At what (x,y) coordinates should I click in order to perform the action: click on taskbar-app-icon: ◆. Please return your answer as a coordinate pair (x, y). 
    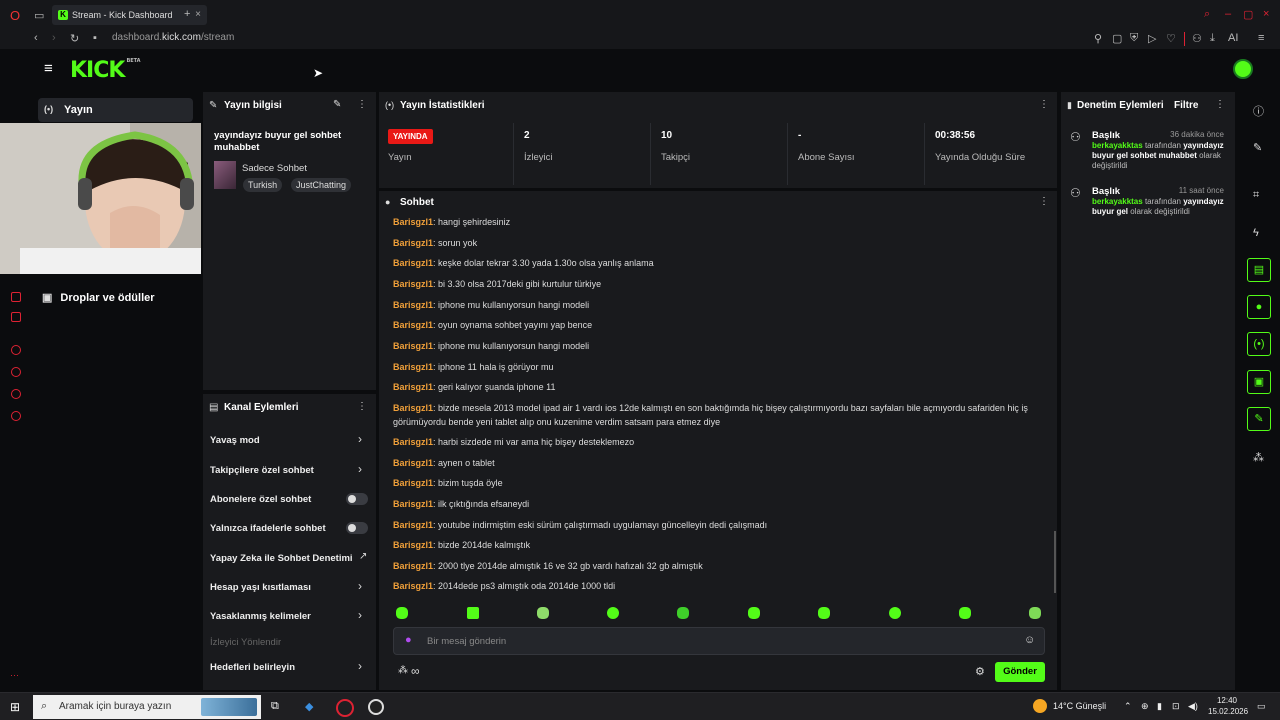
    Looking at the image, I should click on (309, 706).